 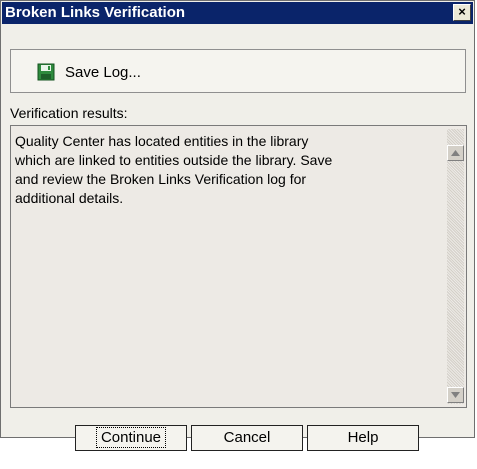 What do you see at coordinates (95, 12) in the screenshot?
I see `dialog-title: Broken Links Verification` at bounding box center [95, 12].